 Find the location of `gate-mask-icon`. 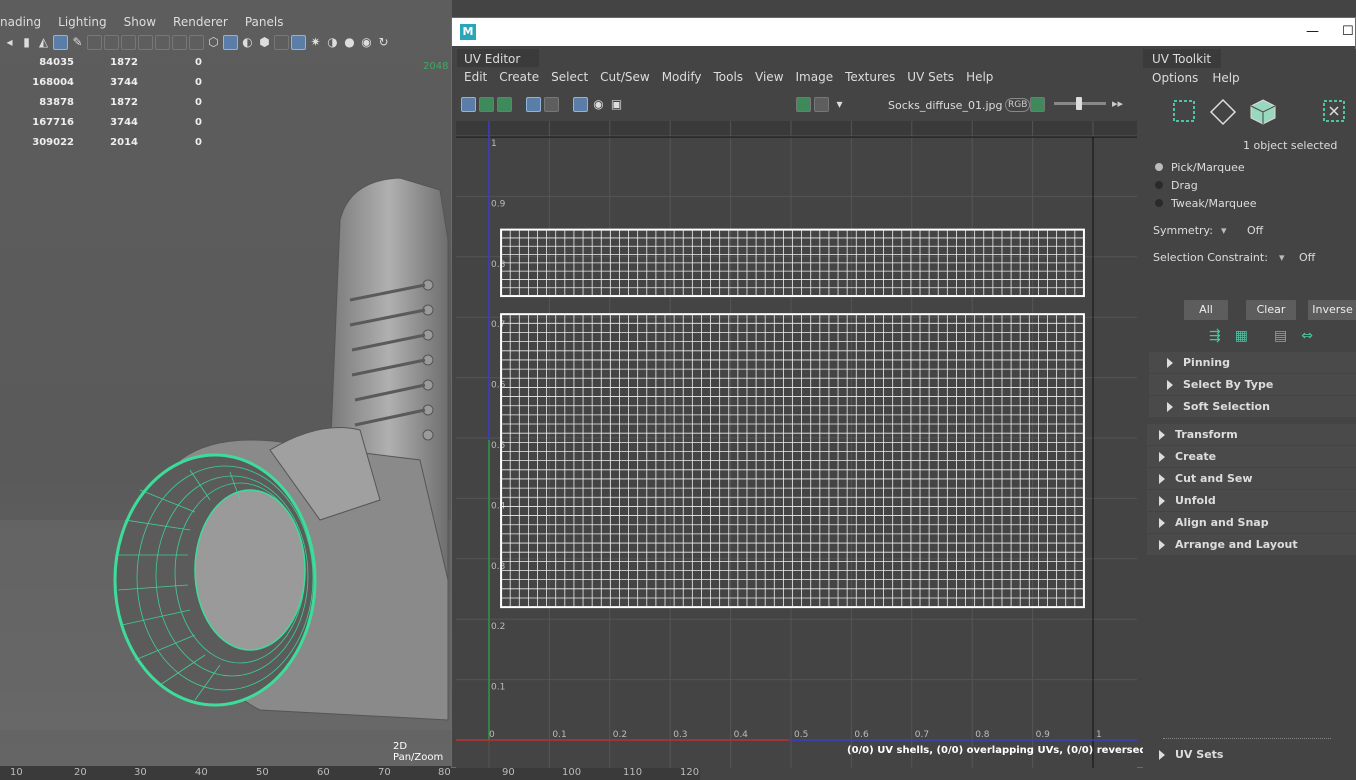

gate-mask-icon is located at coordinates (145, 42).